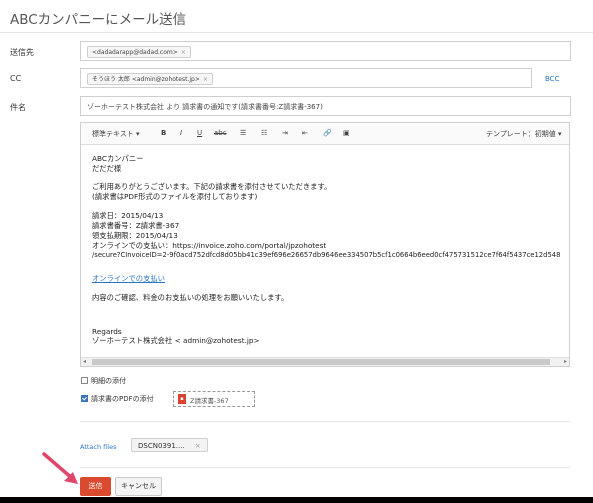 Image resolution: width=593 pixels, height=503 pixels. Describe the element at coordinates (122, 399) in the screenshot. I see `pdf-attach-label: 請求書のPDFの添付` at that location.